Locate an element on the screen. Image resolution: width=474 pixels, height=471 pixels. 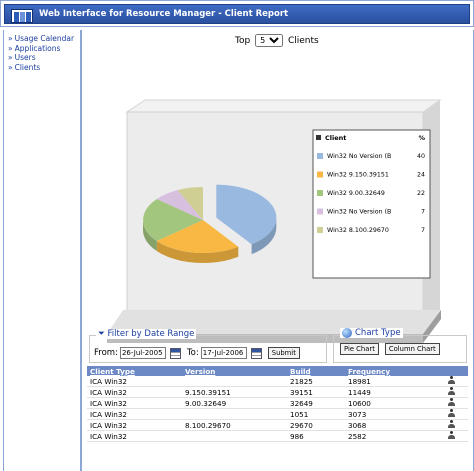
table-row: ICA Win32 21825 18981 is located at coordinates (277, 381).